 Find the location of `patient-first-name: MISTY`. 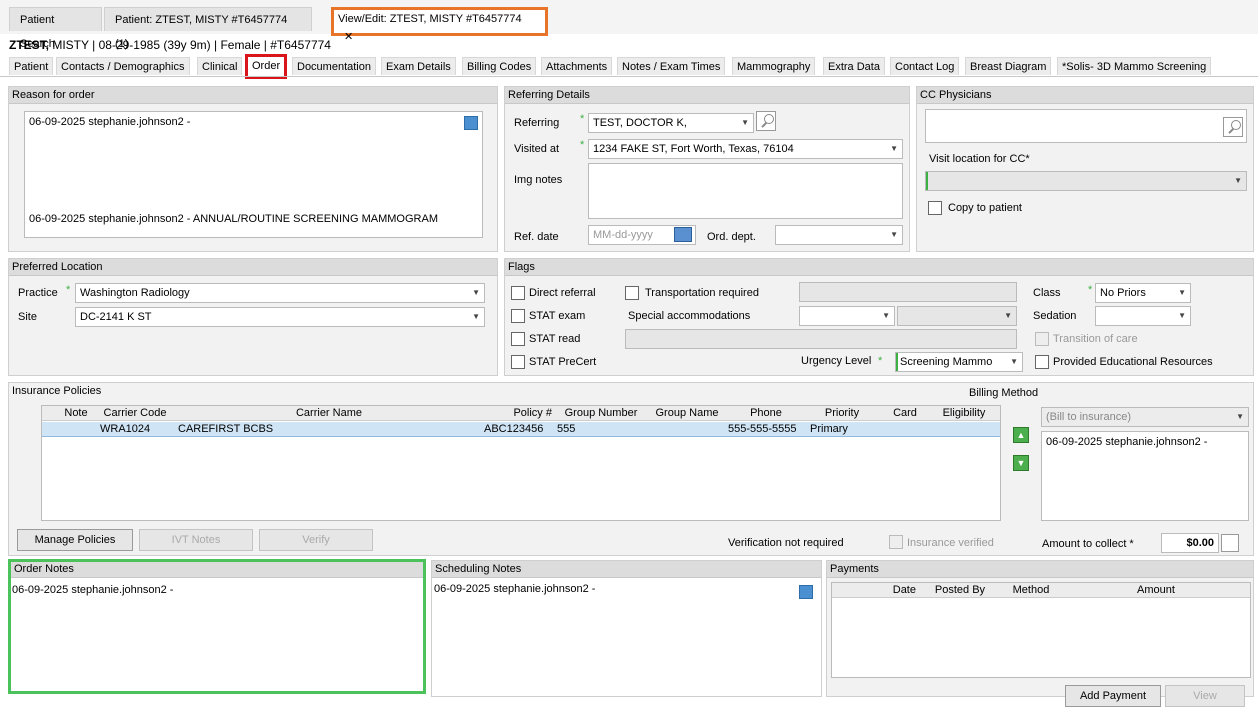

patient-first-name: MISTY is located at coordinates (69, 45).